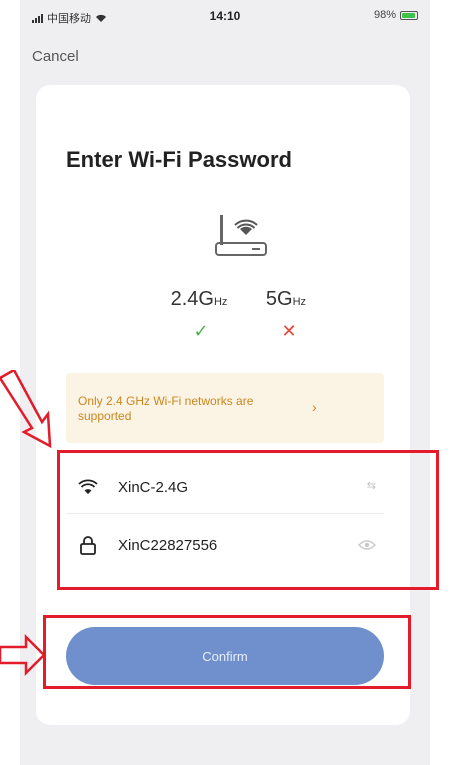  I want to click on band-5-main: 5G, so click(279, 299).